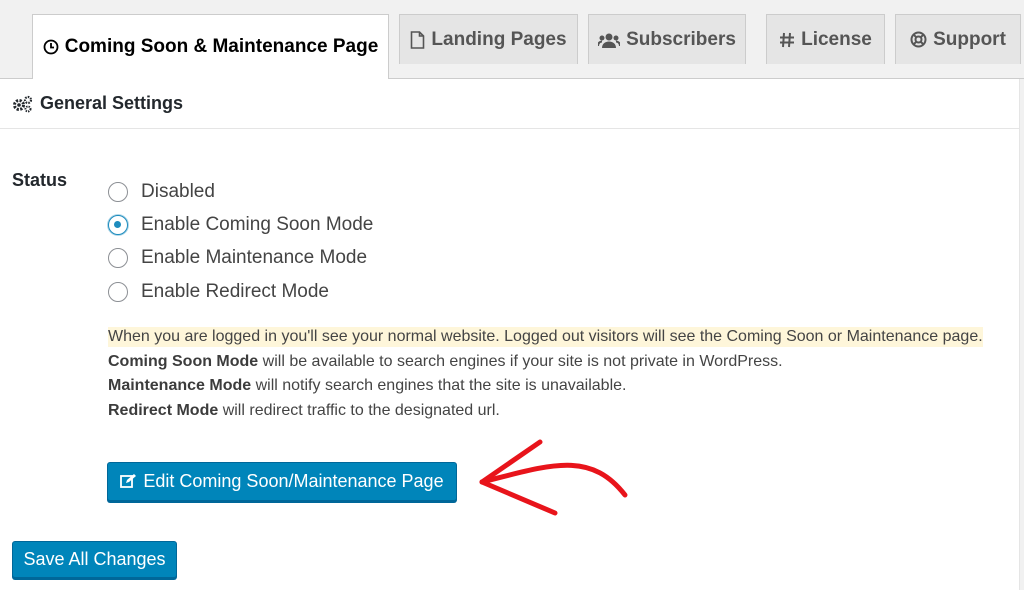 The width and height of the screenshot is (1024, 590). What do you see at coordinates (681, 39) in the screenshot?
I see `tab-label: Subscribers` at bounding box center [681, 39].